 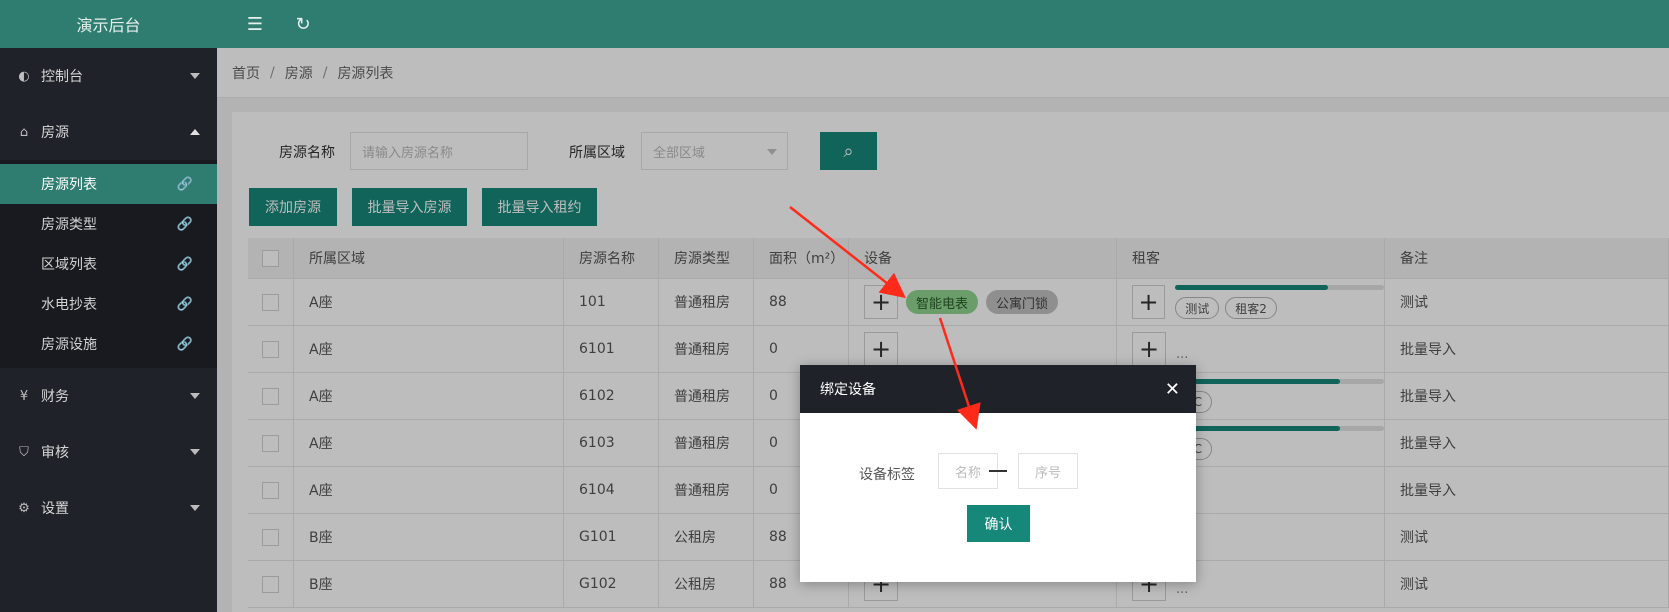 I want to click on chevron-up-icon, so click(x=195, y=132).